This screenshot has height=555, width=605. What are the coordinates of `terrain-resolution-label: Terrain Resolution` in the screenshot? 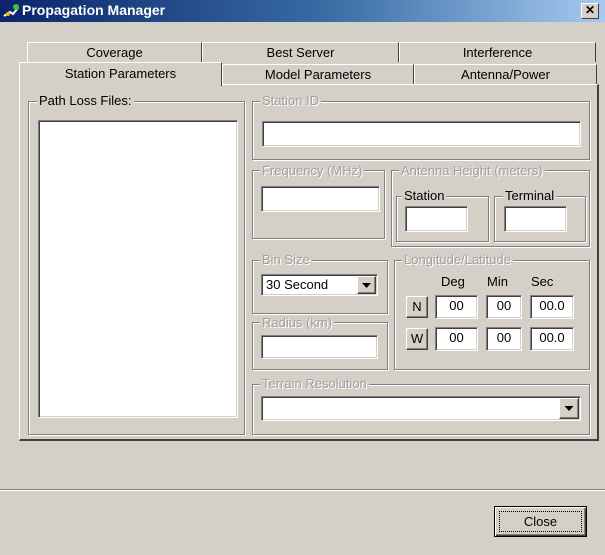 It's located at (314, 383).